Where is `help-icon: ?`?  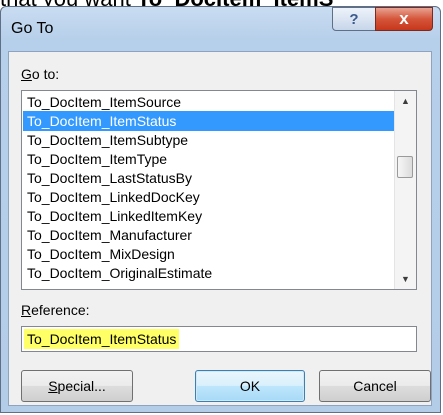
help-icon: ? is located at coordinates (354, 19).